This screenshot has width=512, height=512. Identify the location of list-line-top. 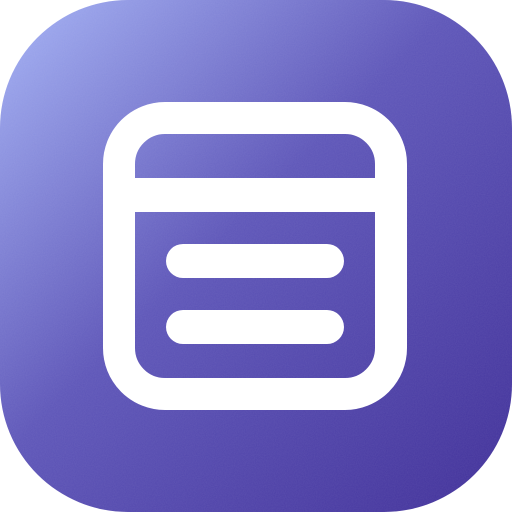
(255, 261).